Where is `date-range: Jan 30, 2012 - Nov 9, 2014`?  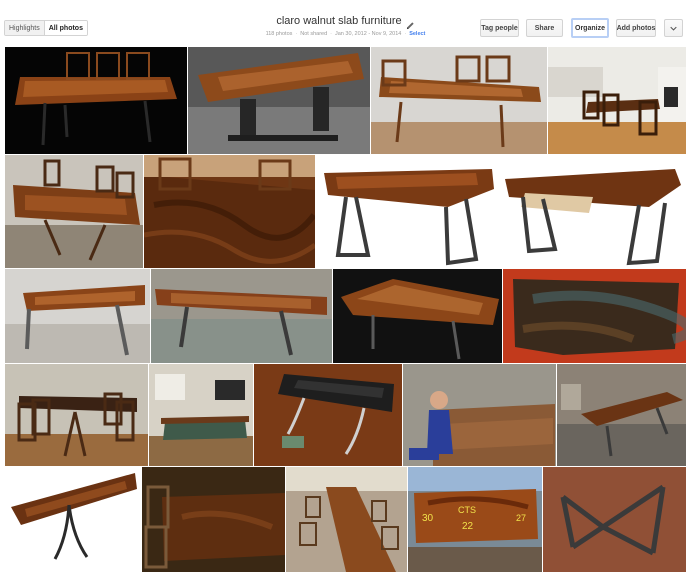
date-range: Jan 30, 2012 - Nov 9, 2014 is located at coordinates (368, 34).